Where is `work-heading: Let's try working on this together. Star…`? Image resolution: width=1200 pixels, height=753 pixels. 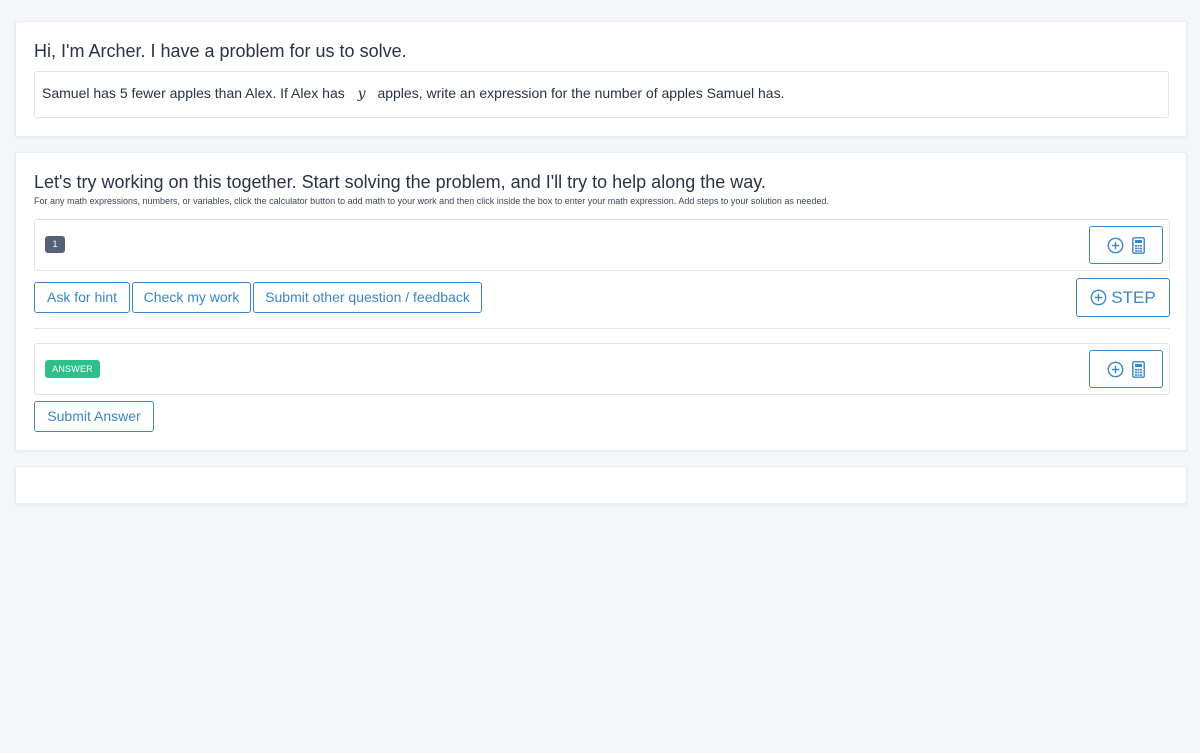
work-heading: Let's try working on this together. Star… is located at coordinates (400, 182).